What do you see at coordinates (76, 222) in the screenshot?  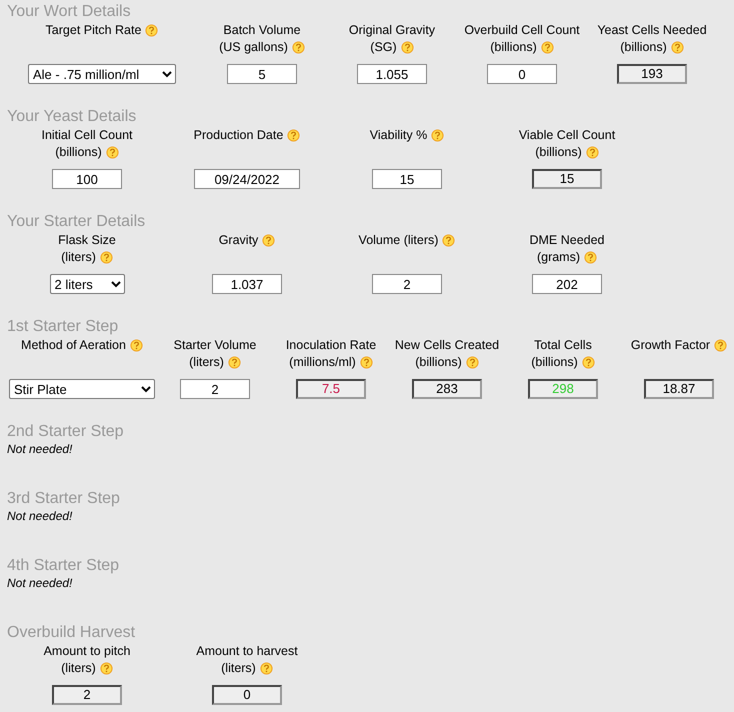 I see `section-title: Your Starter Details` at bounding box center [76, 222].